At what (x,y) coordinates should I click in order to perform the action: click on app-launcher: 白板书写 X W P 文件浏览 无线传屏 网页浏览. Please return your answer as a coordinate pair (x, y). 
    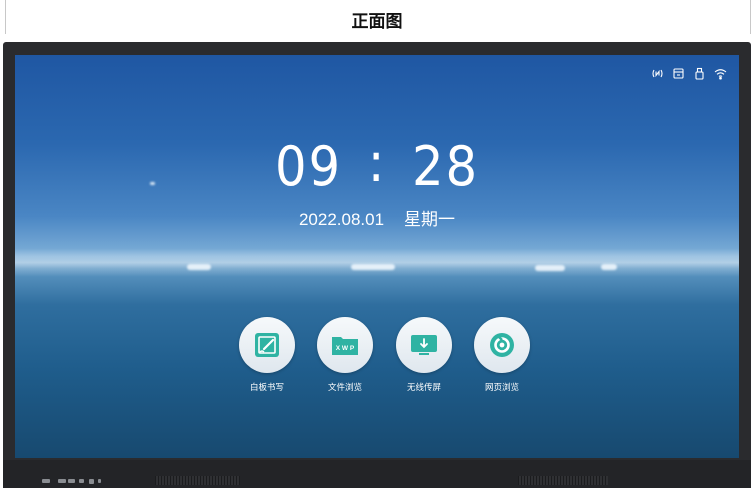
    Looking at the image, I should click on (381, 357).